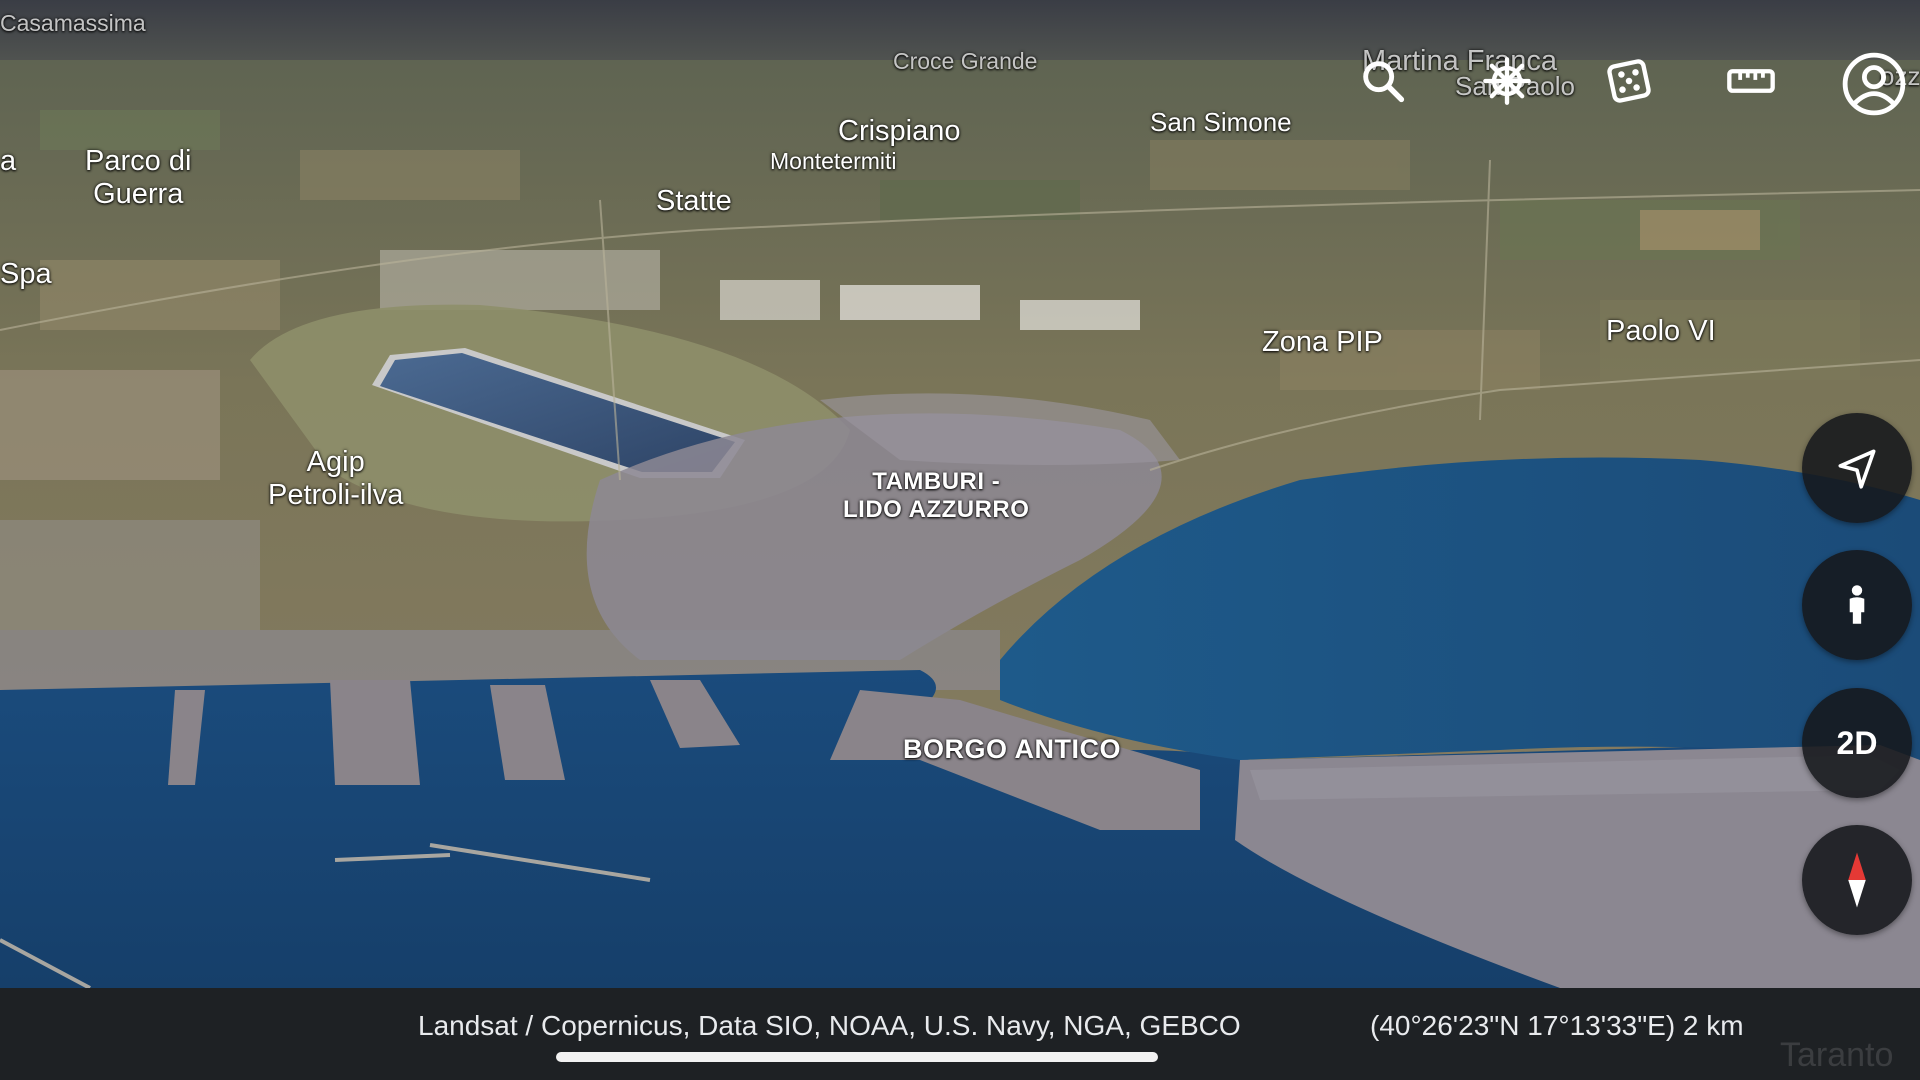 This screenshot has width=1920, height=1080. I want to click on place-label-paolo-vi: Paolo VI, so click(1661, 331).